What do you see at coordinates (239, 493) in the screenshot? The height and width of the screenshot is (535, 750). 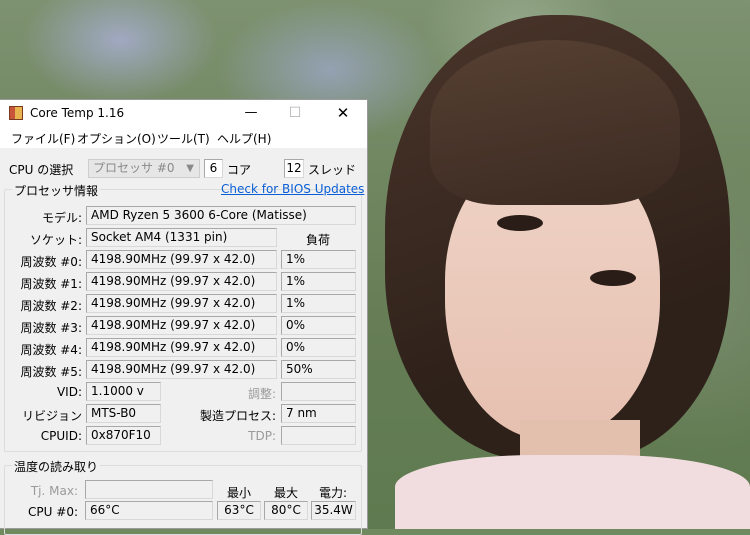 I see `min-header: 最小` at bounding box center [239, 493].